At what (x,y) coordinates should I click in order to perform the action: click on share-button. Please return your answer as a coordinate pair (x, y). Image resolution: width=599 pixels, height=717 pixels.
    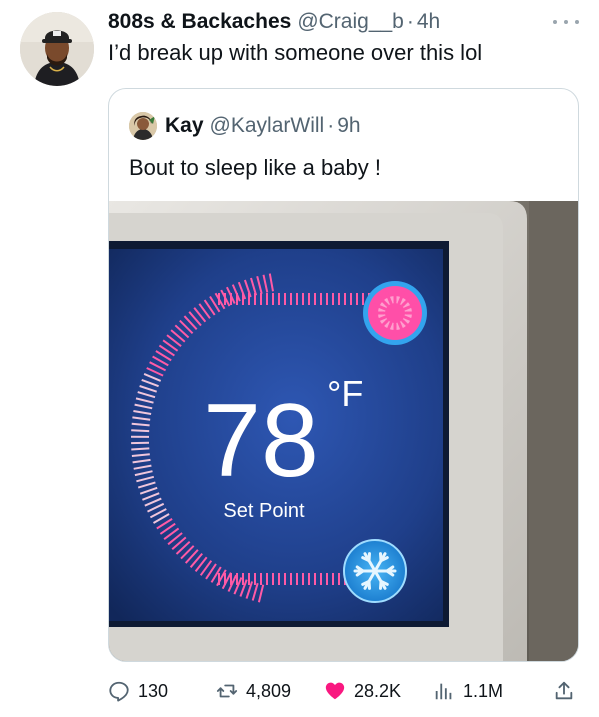
    Looking at the image, I should click on (568, 691).